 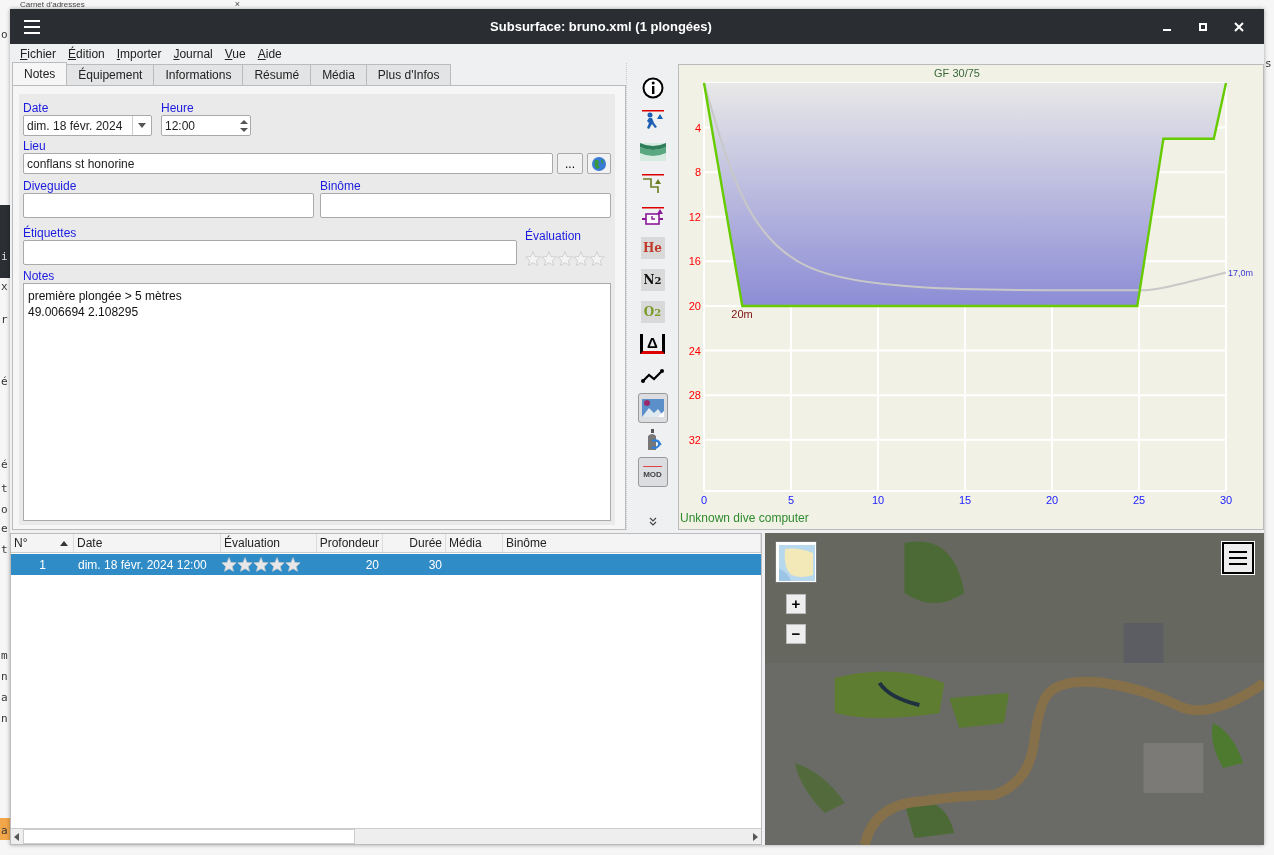 What do you see at coordinates (317, 402) in the screenshot?
I see `notes-field: première plongée > 5 mètres 49.006694 2.108295` at bounding box center [317, 402].